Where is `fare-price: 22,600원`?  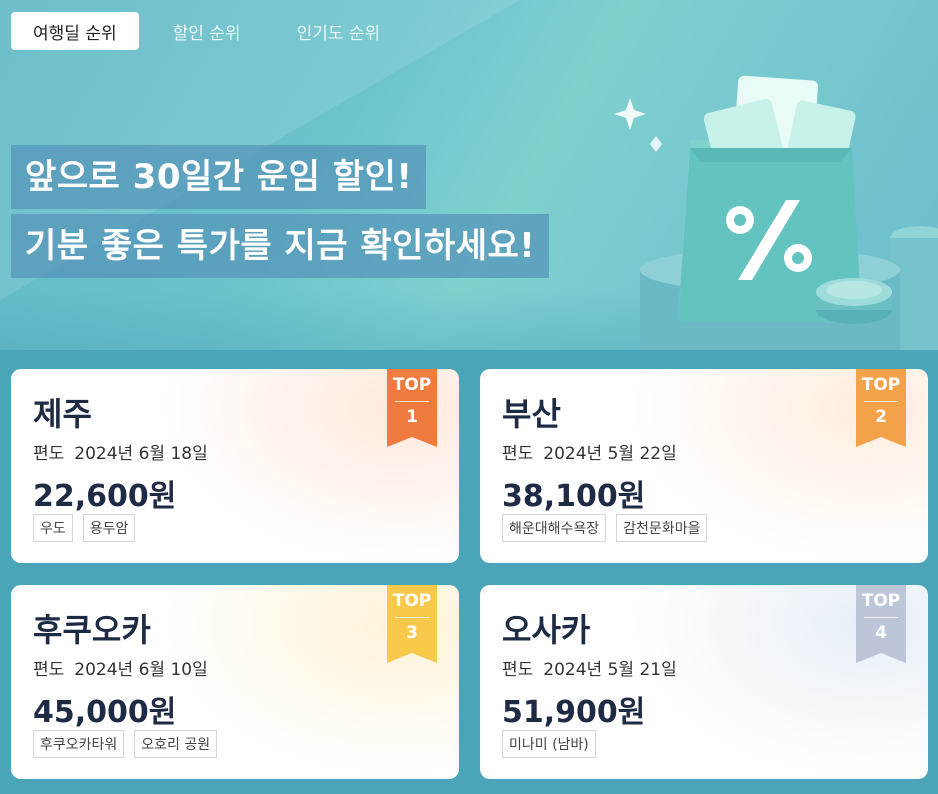
fare-price: 22,600원 is located at coordinates (105, 496).